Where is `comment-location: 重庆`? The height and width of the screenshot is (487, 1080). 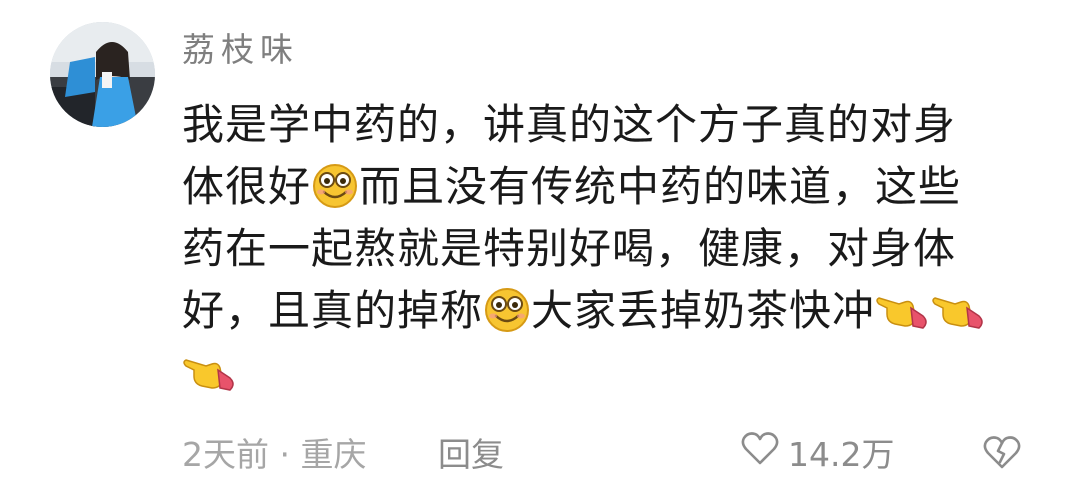 comment-location: 重庆 is located at coordinates (333, 454).